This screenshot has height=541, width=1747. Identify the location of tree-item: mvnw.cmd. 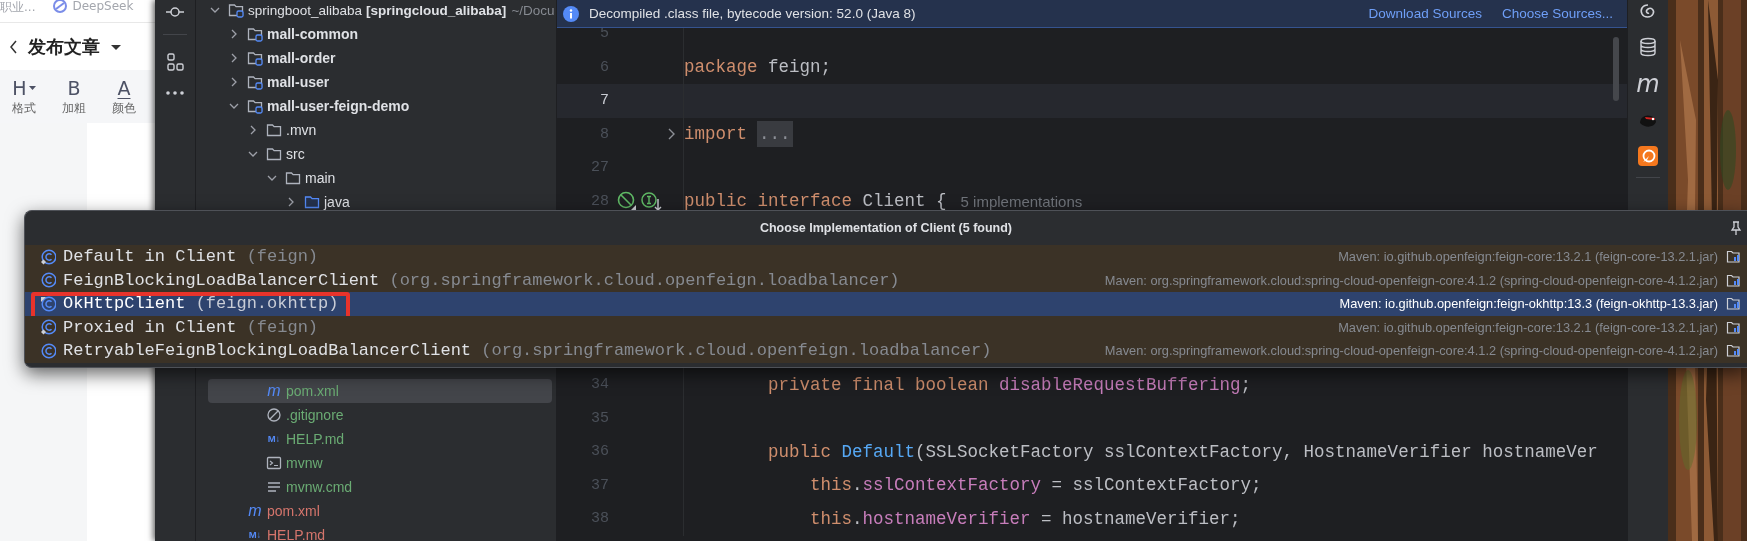
(380, 487).